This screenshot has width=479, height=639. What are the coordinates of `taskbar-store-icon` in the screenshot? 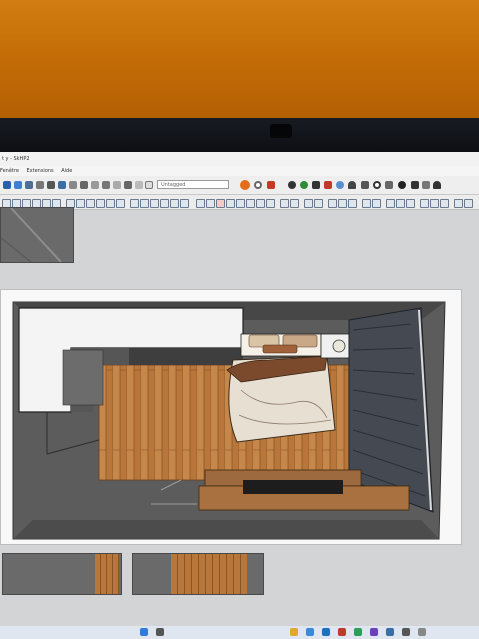 It's located at (374, 632).